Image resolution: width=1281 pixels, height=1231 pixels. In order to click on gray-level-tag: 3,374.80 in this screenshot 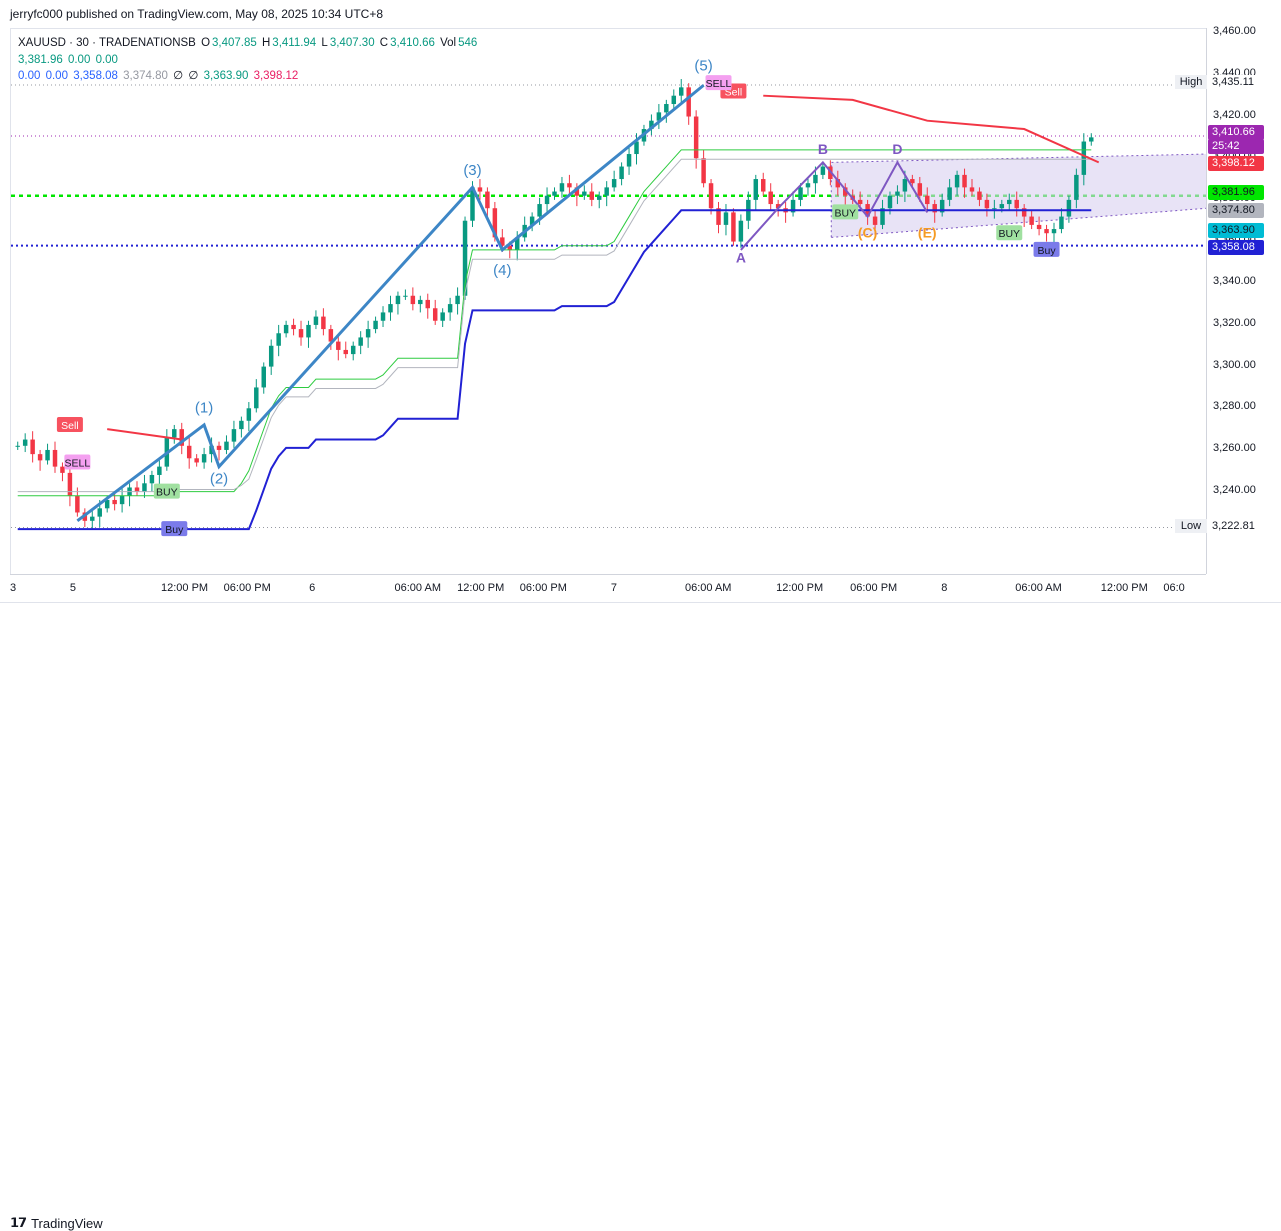, I will do `click(1236, 210)`.